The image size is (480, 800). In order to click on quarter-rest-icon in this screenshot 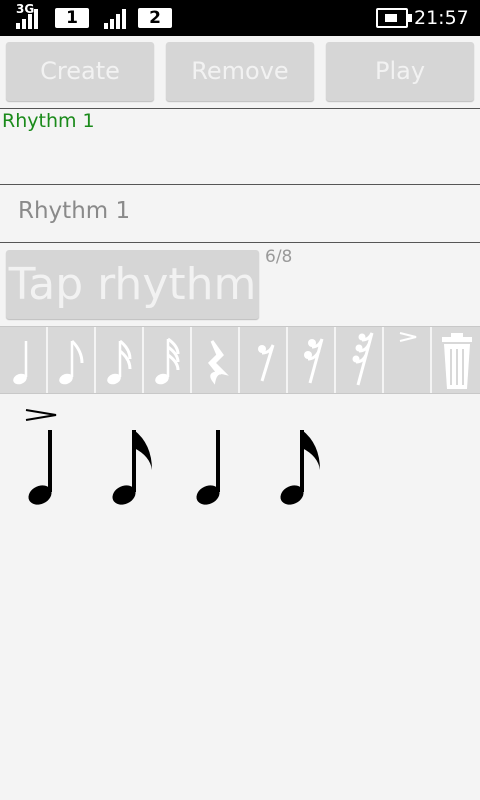, I will do `click(216, 360)`.